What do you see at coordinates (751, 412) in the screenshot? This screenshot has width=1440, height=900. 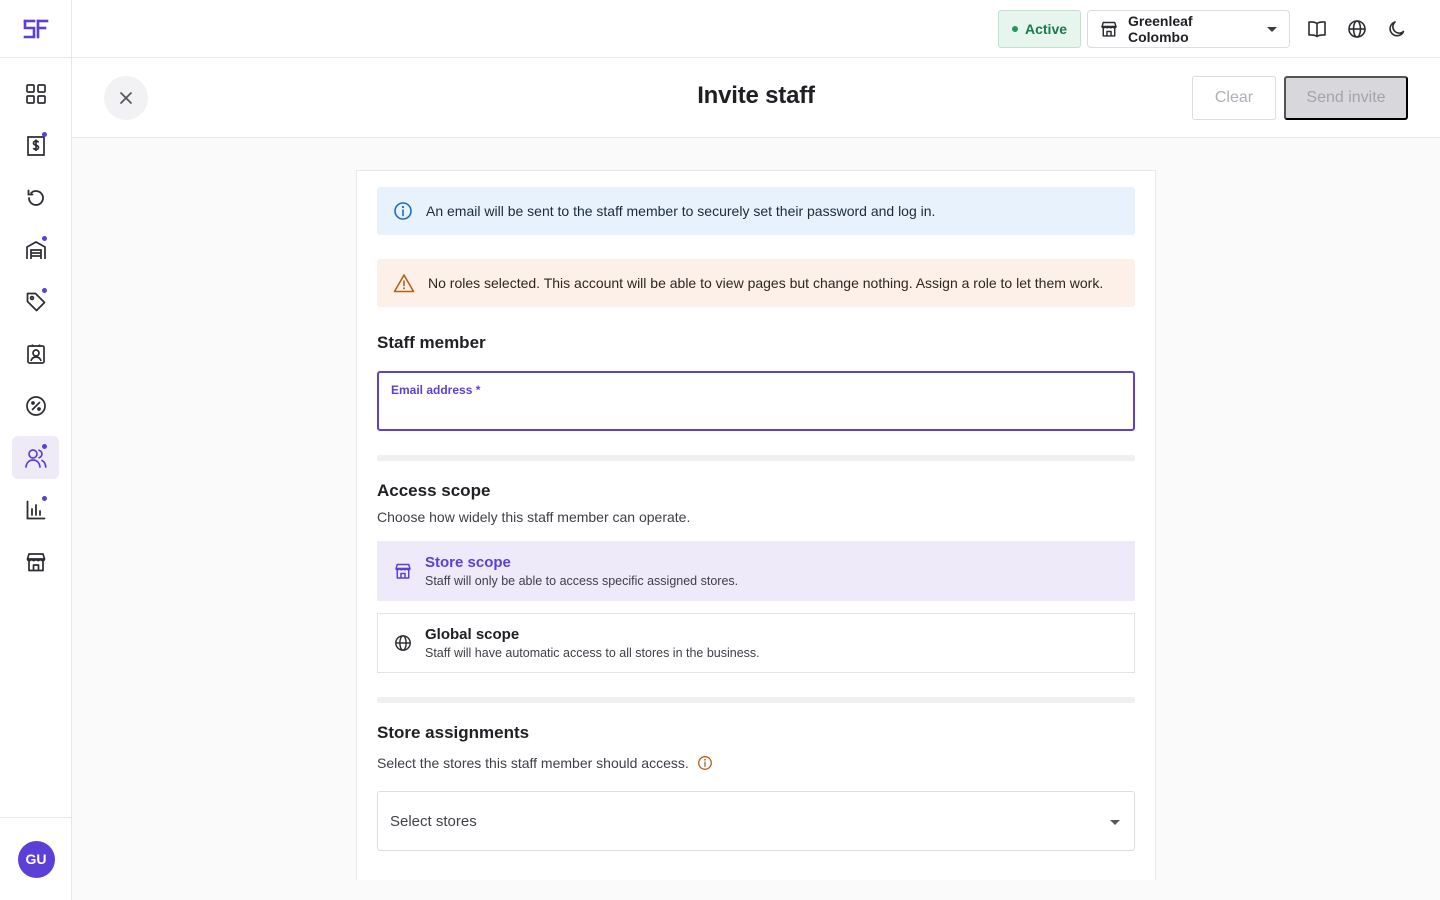 I see `email-input` at bounding box center [751, 412].